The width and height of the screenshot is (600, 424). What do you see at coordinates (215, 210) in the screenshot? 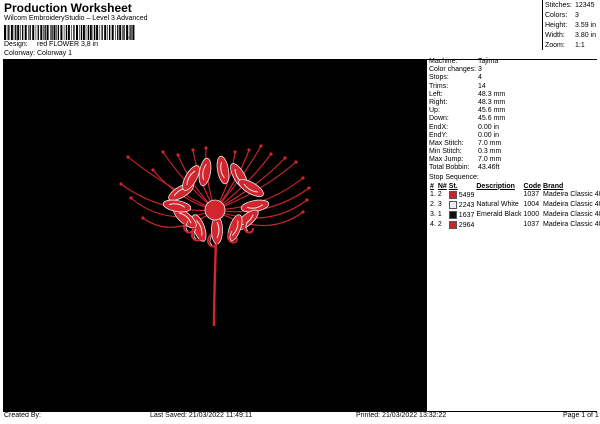
I see `flower-center` at bounding box center [215, 210].